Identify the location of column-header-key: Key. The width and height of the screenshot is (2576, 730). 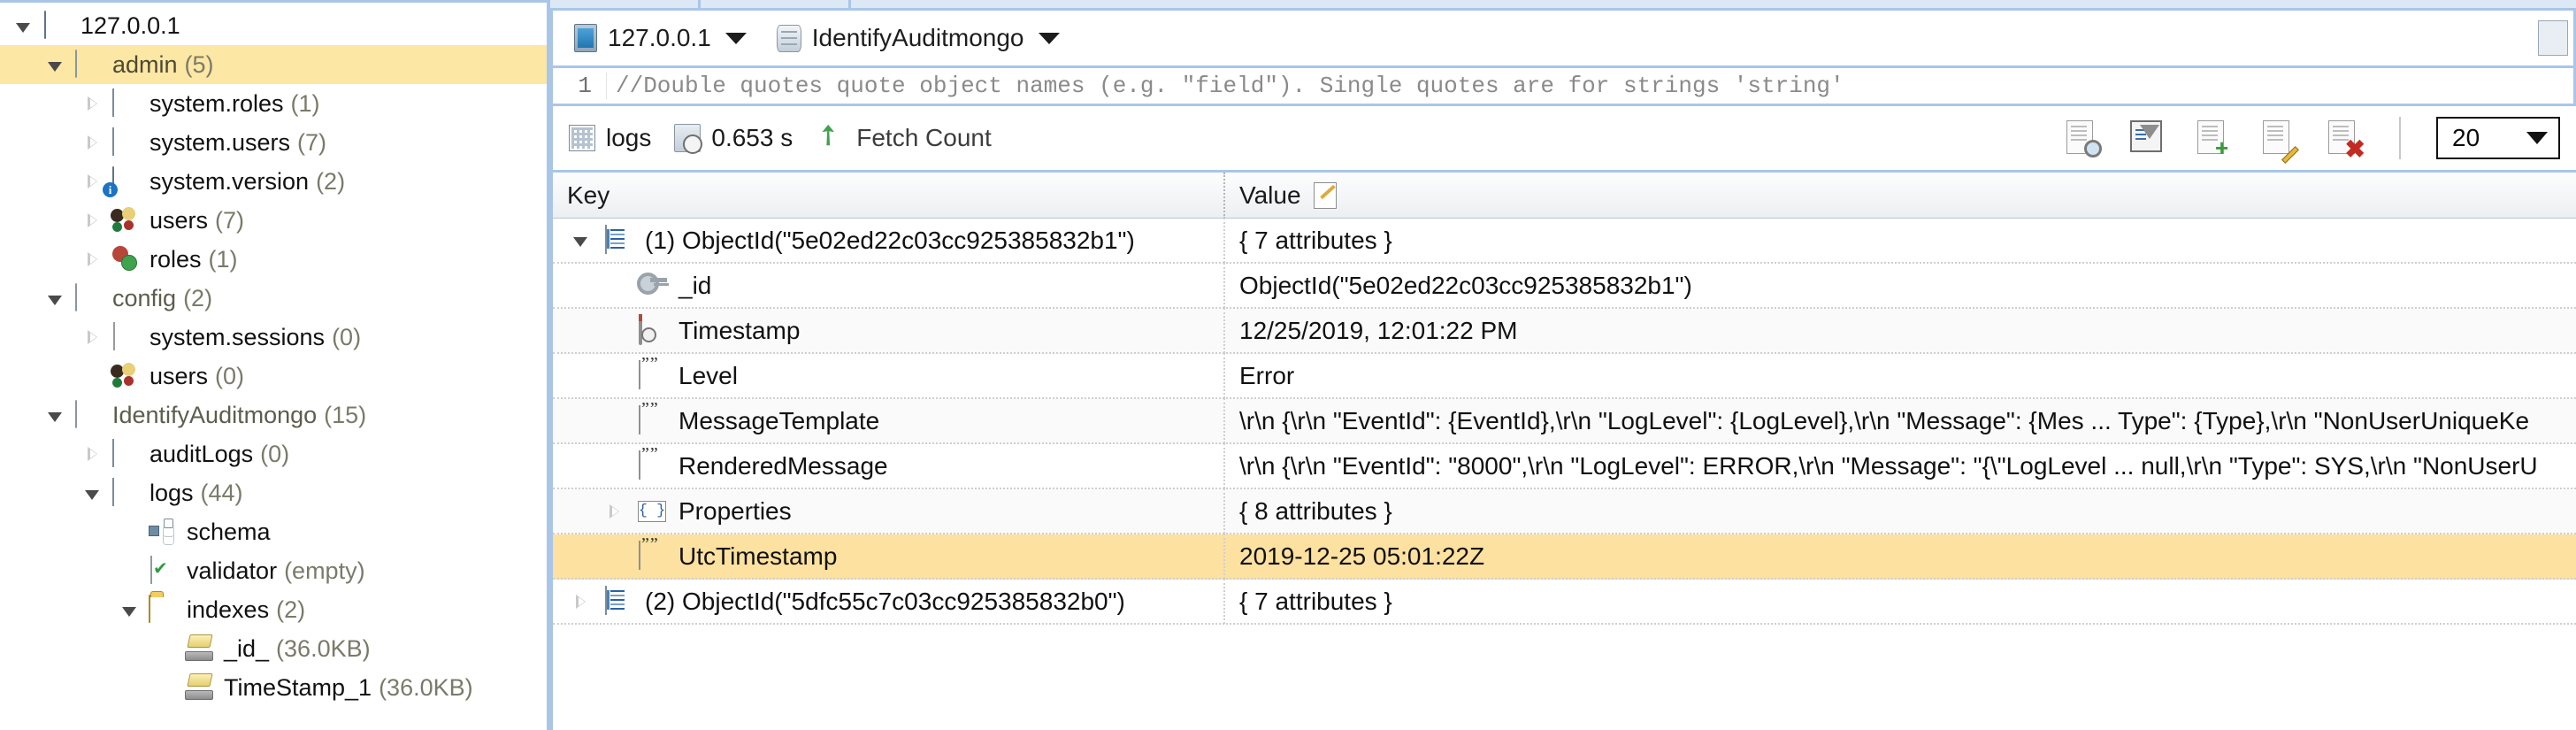
(889, 196).